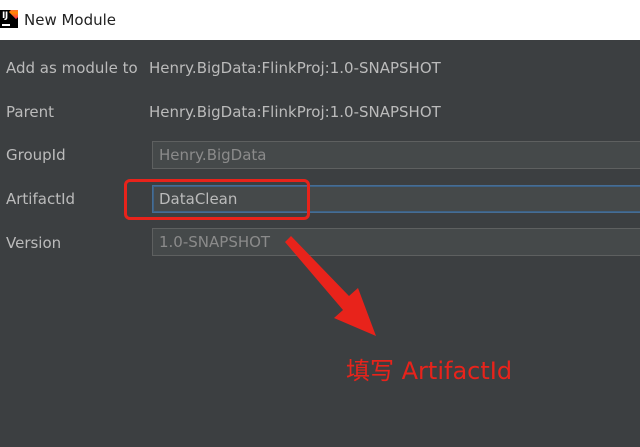 The width and height of the screenshot is (640, 447). I want to click on parent-label: Parent, so click(30, 112).